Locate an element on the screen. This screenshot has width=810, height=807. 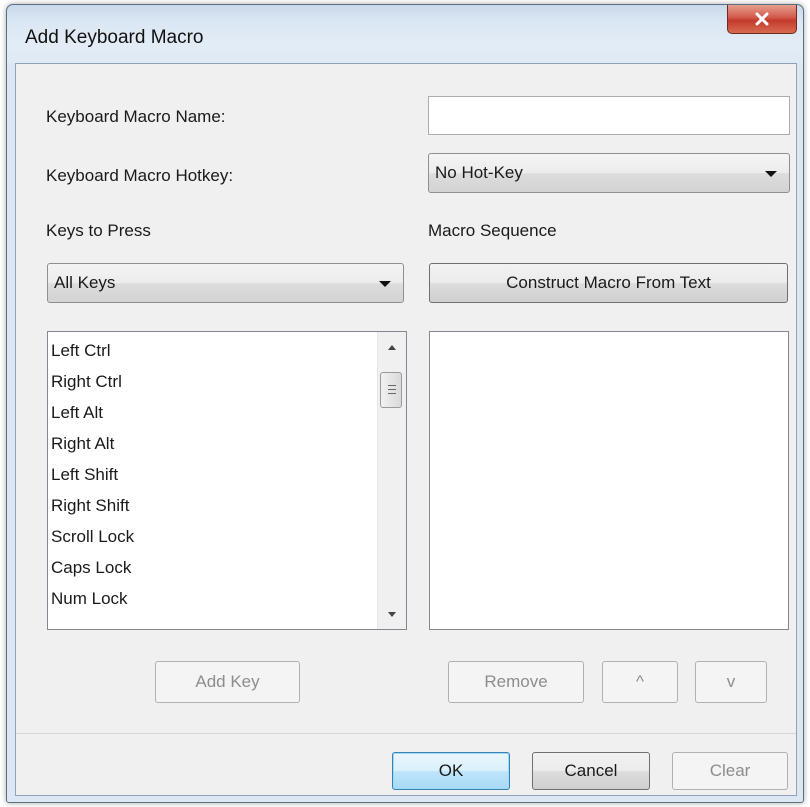
list-item: Left Alt is located at coordinates (227, 412).